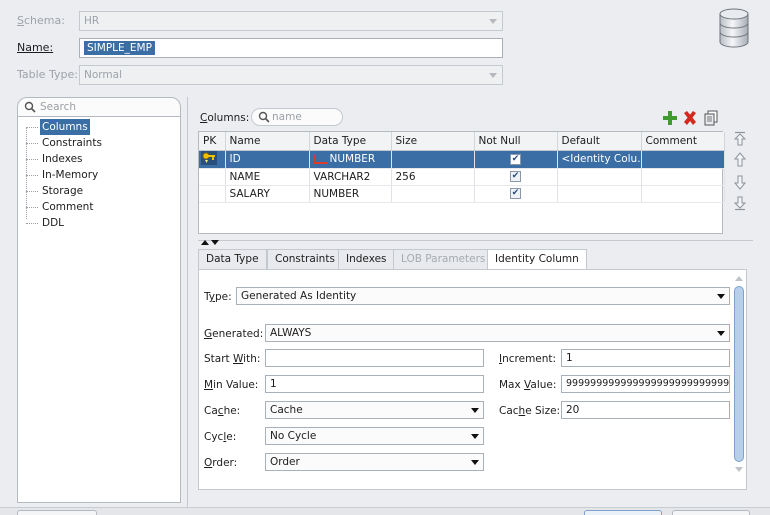 This screenshot has height=515, width=770. I want to click on generated-value: ALWAYS, so click(291, 333).